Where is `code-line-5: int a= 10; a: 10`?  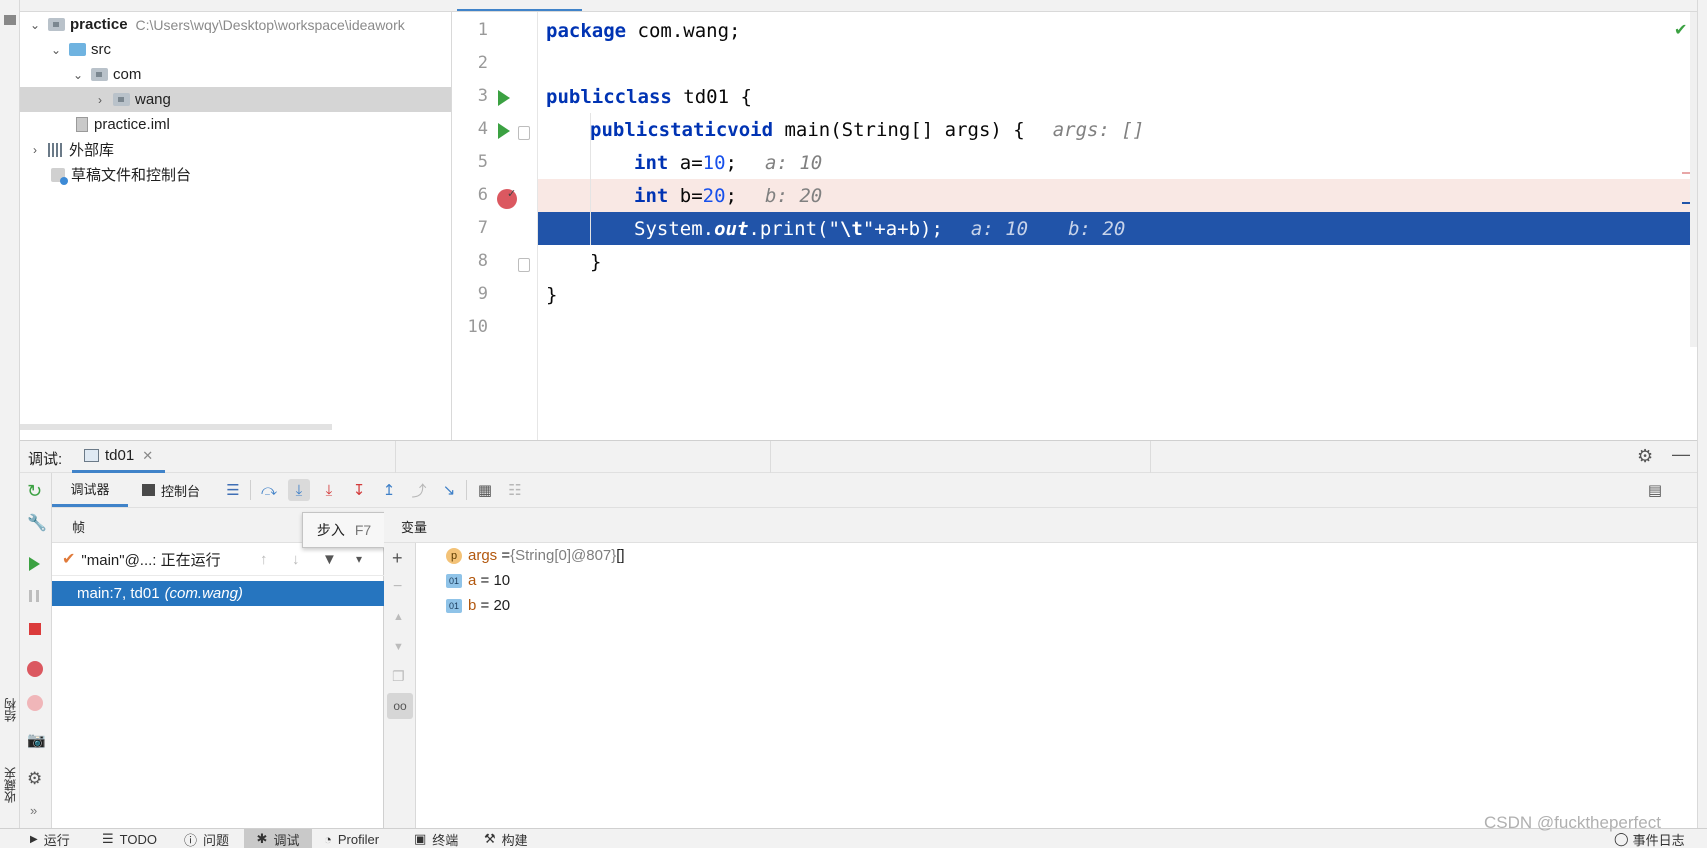 code-line-5: int a= 10; a: 10 is located at coordinates (1117, 162).